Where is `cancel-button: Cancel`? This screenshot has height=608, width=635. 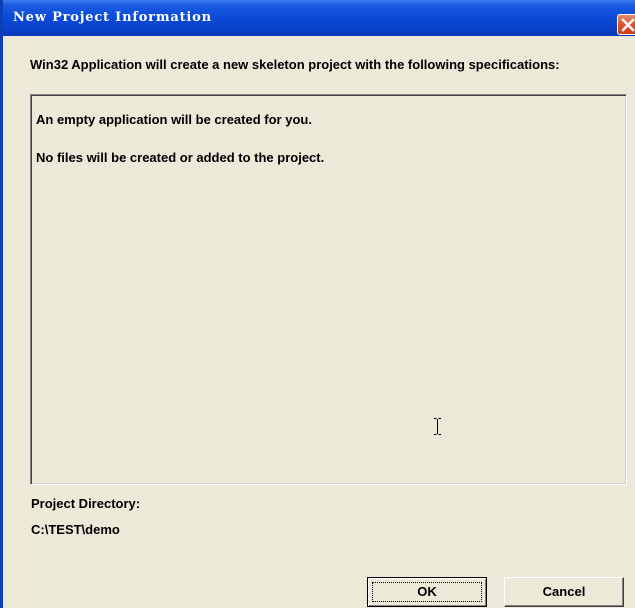 cancel-button: Cancel is located at coordinates (564, 592).